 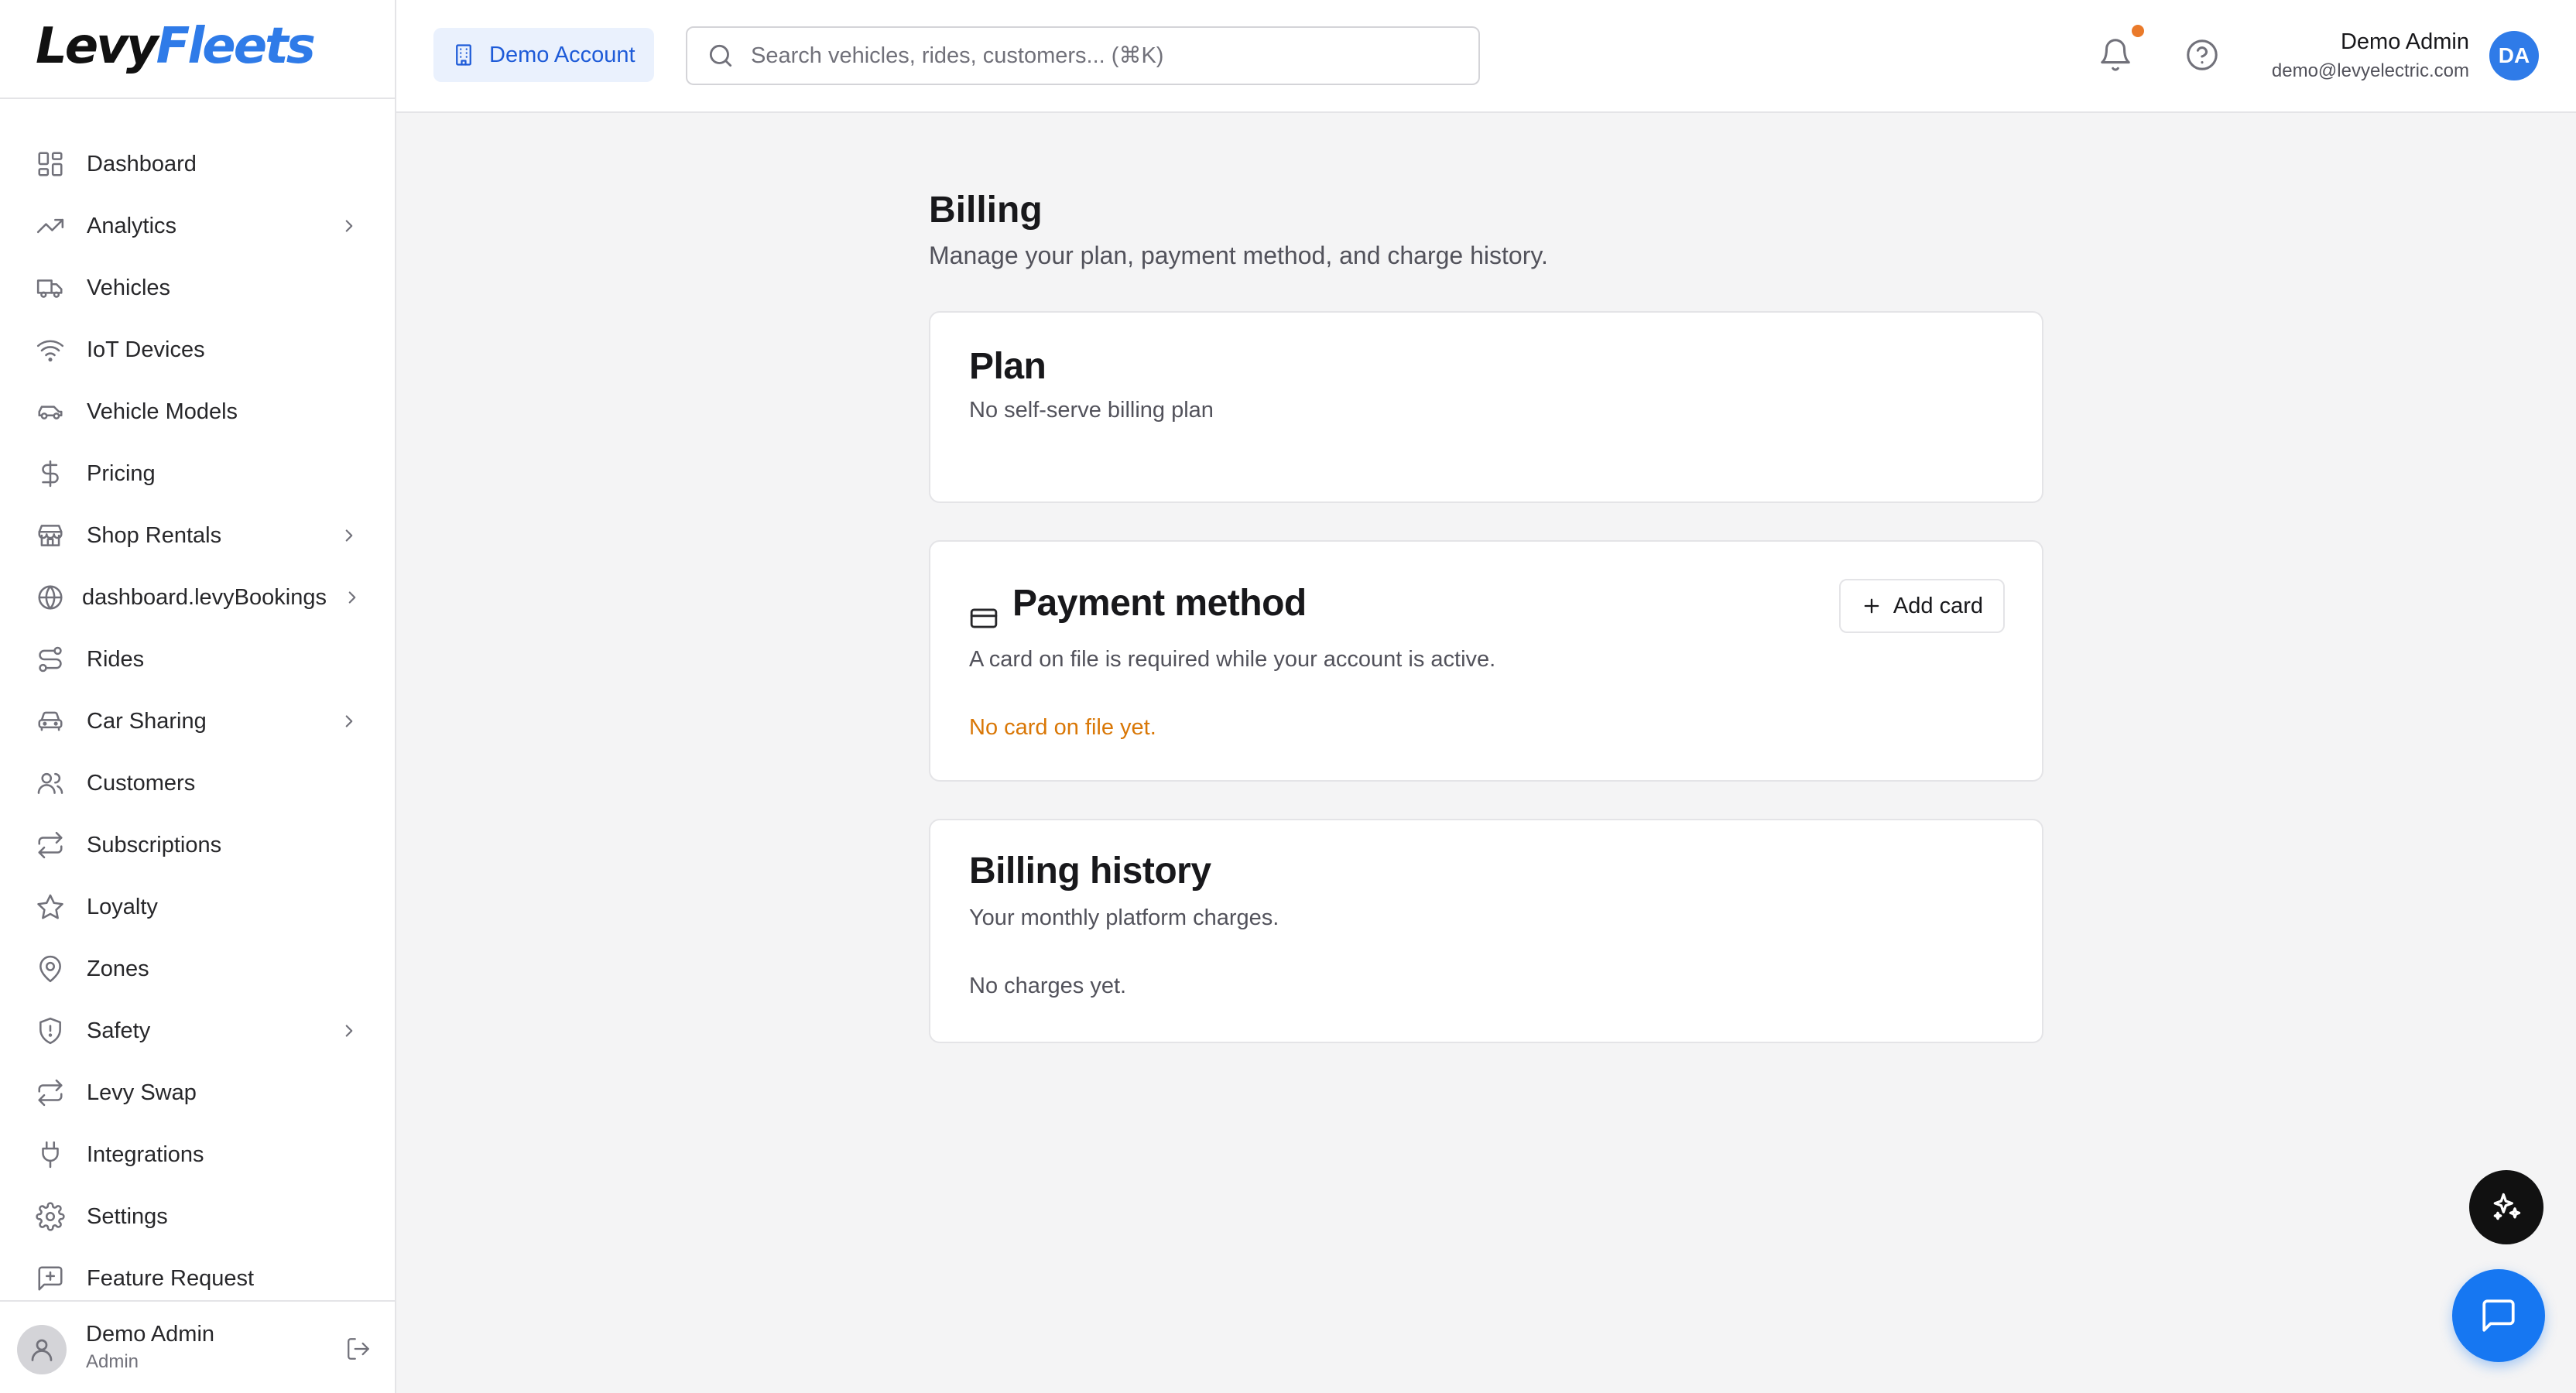 I want to click on sidebar-item-label: Shop Rentals, so click(x=154, y=535).